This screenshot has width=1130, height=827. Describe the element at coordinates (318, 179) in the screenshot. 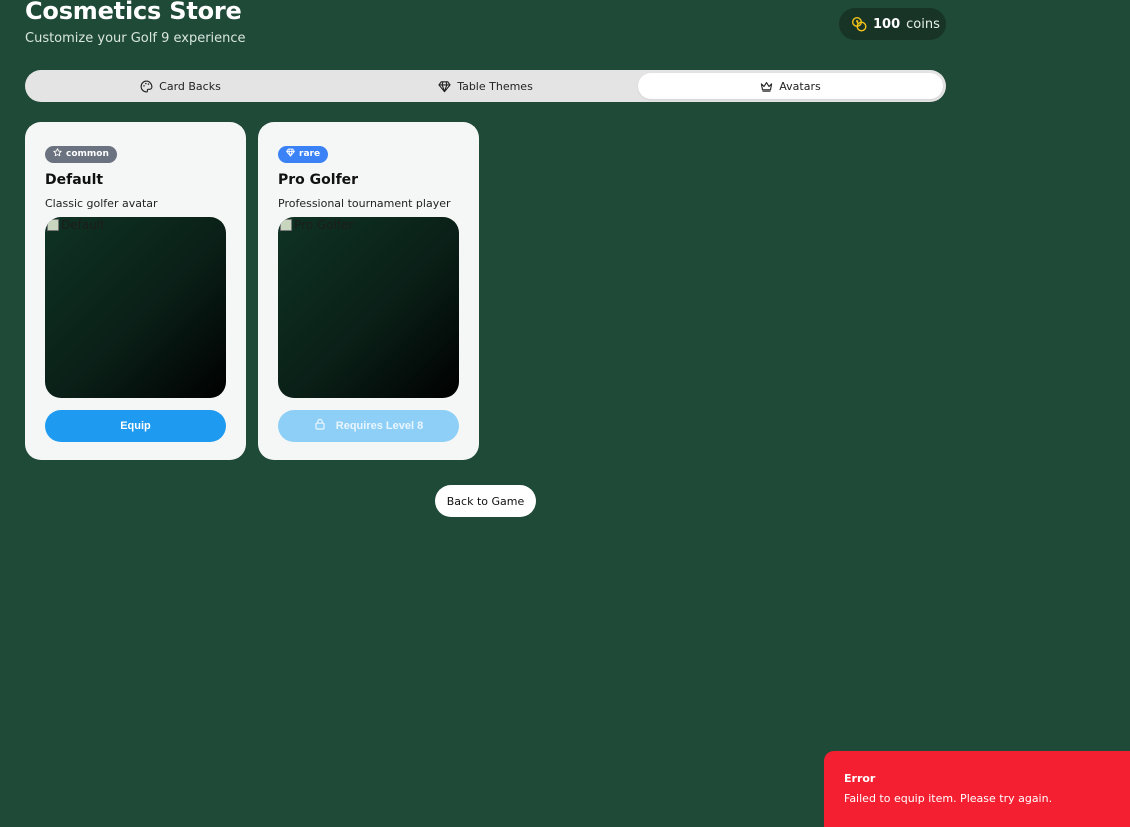

I see `item-name: Pro Golfer` at that location.